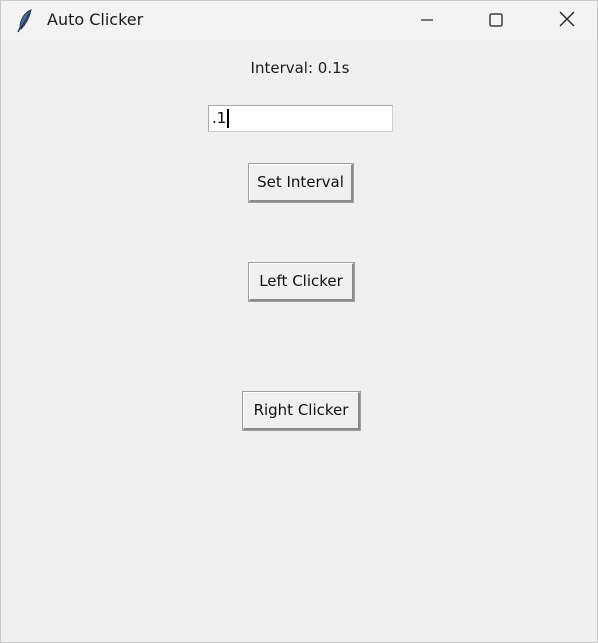 This screenshot has width=598, height=643. I want to click on interval-input: .1, so click(300, 118).